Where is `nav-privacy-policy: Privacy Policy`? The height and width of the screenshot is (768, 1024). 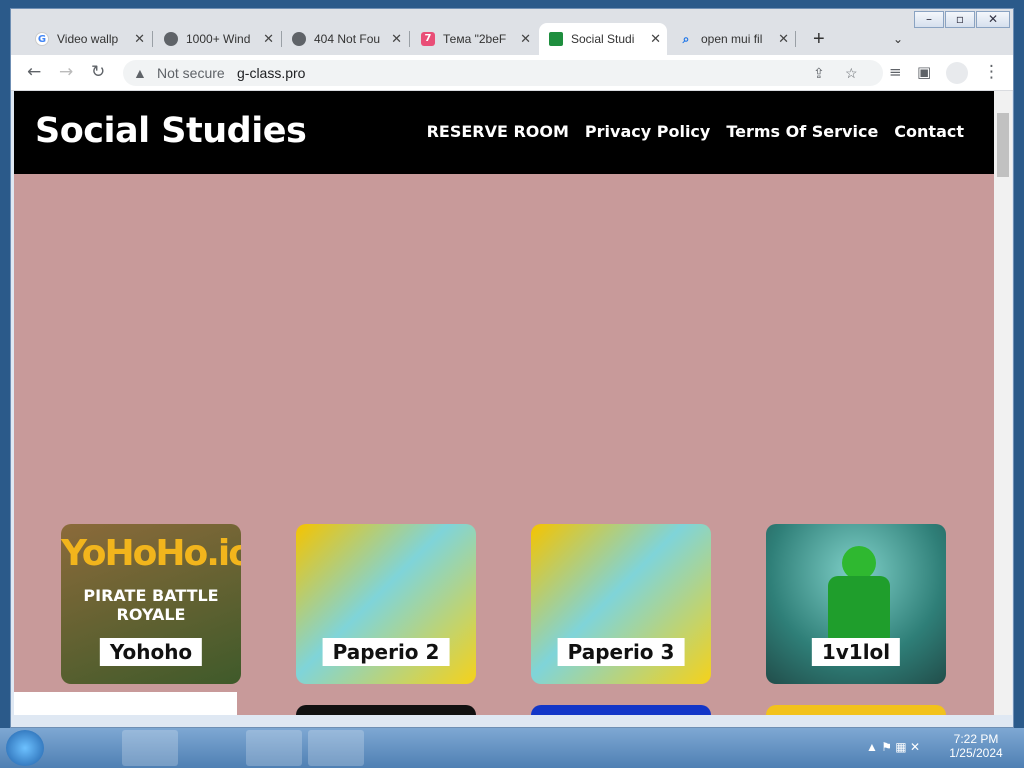
nav-privacy-policy: Privacy Policy is located at coordinates (647, 131).